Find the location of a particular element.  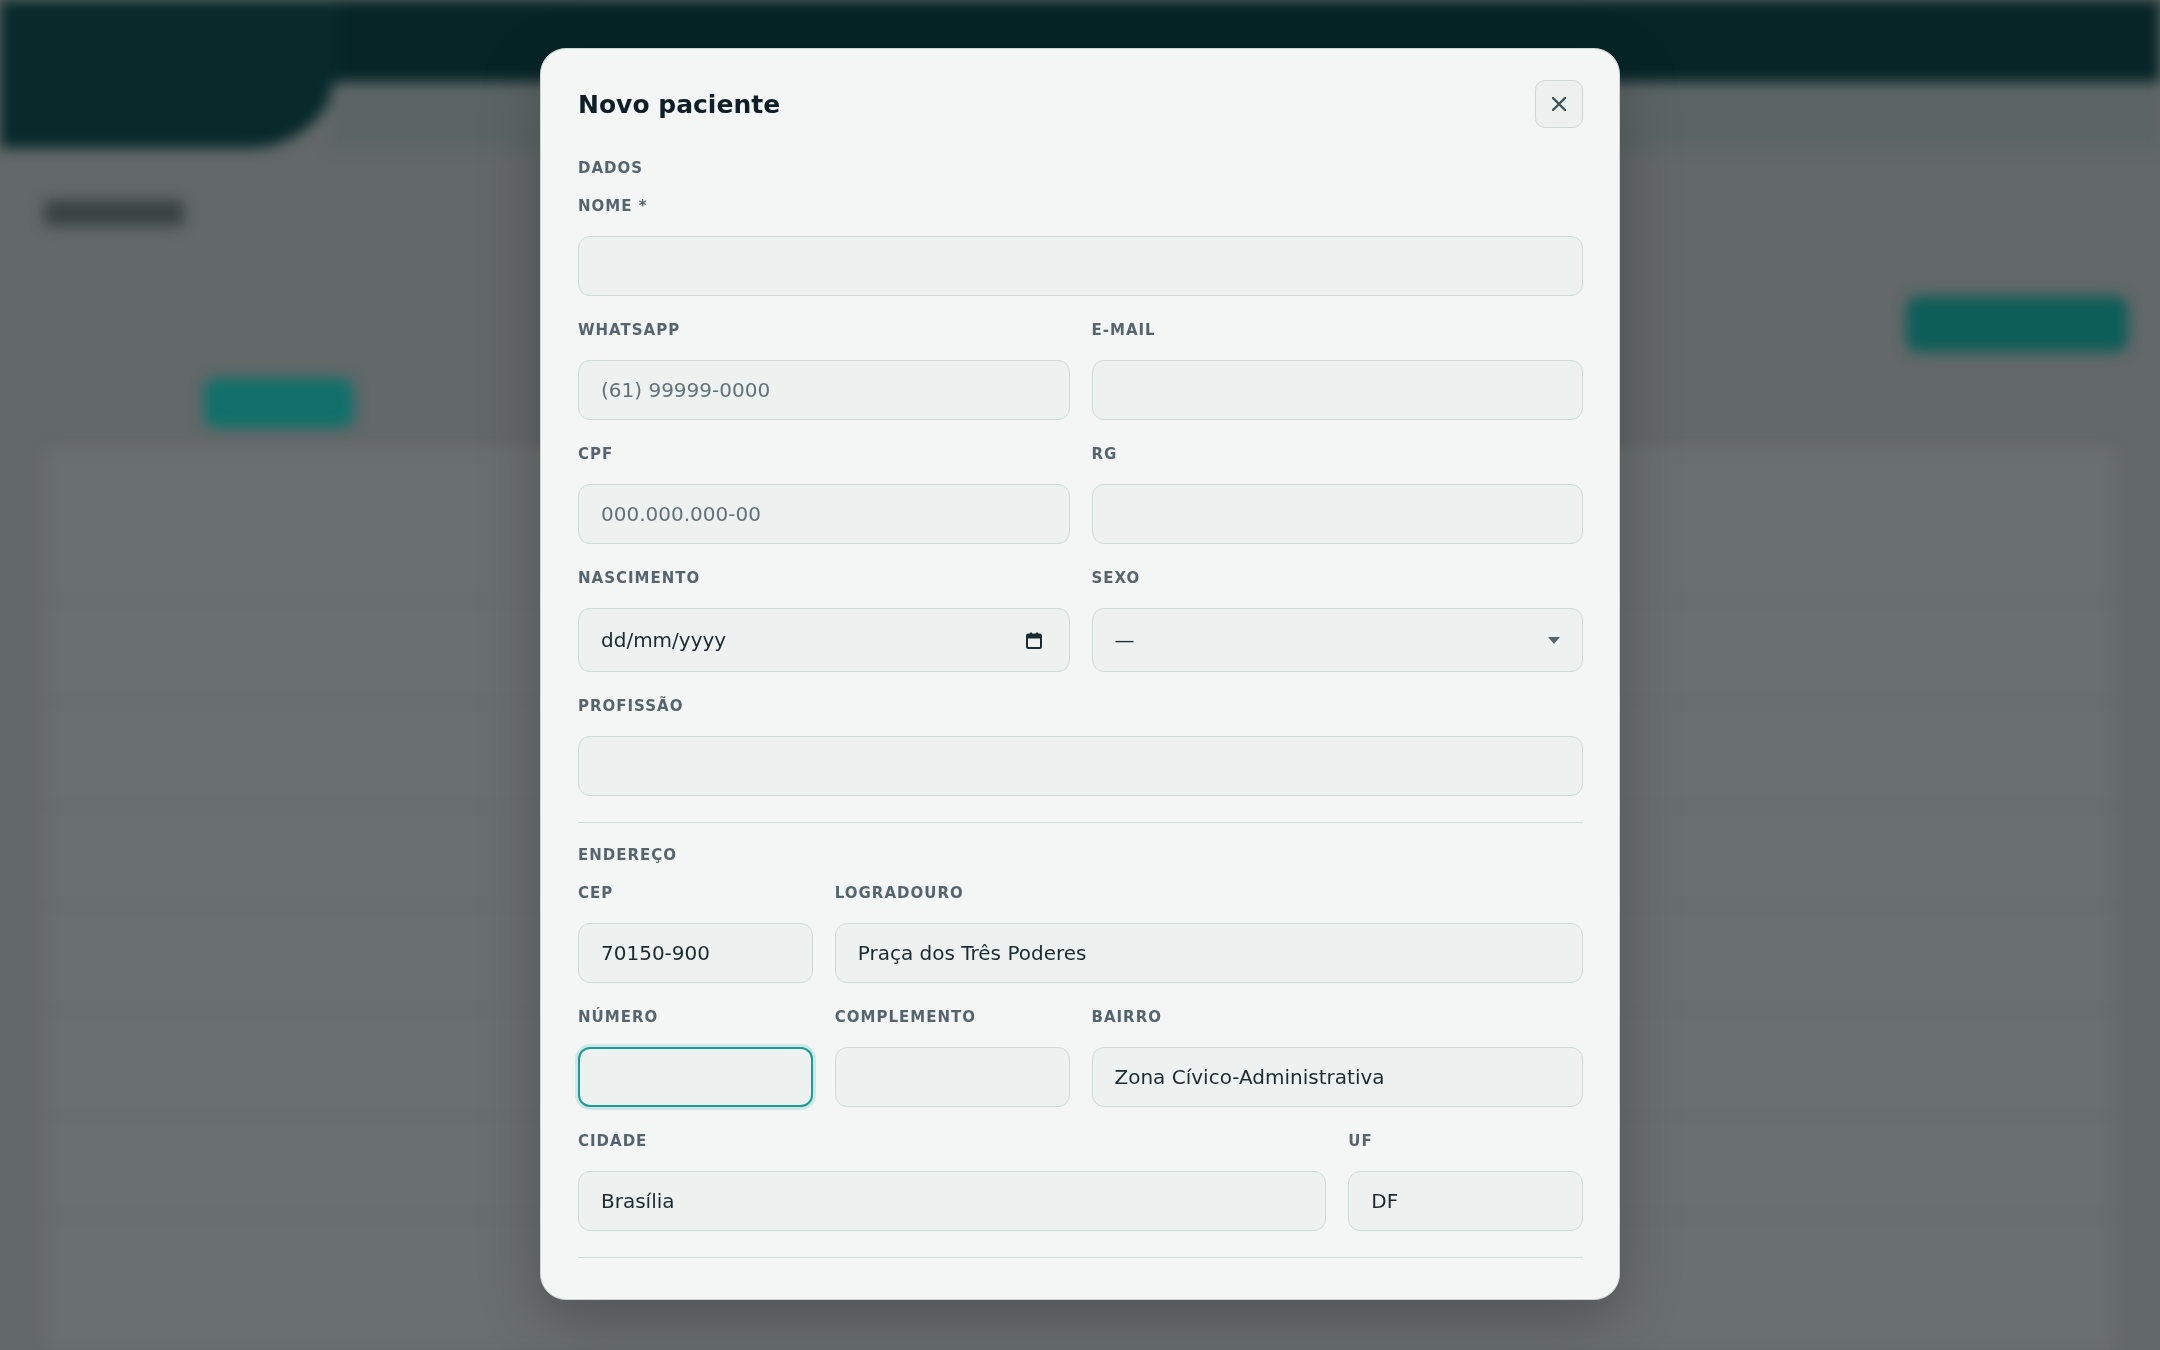

field-label: SEXO is located at coordinates (1116, 578).